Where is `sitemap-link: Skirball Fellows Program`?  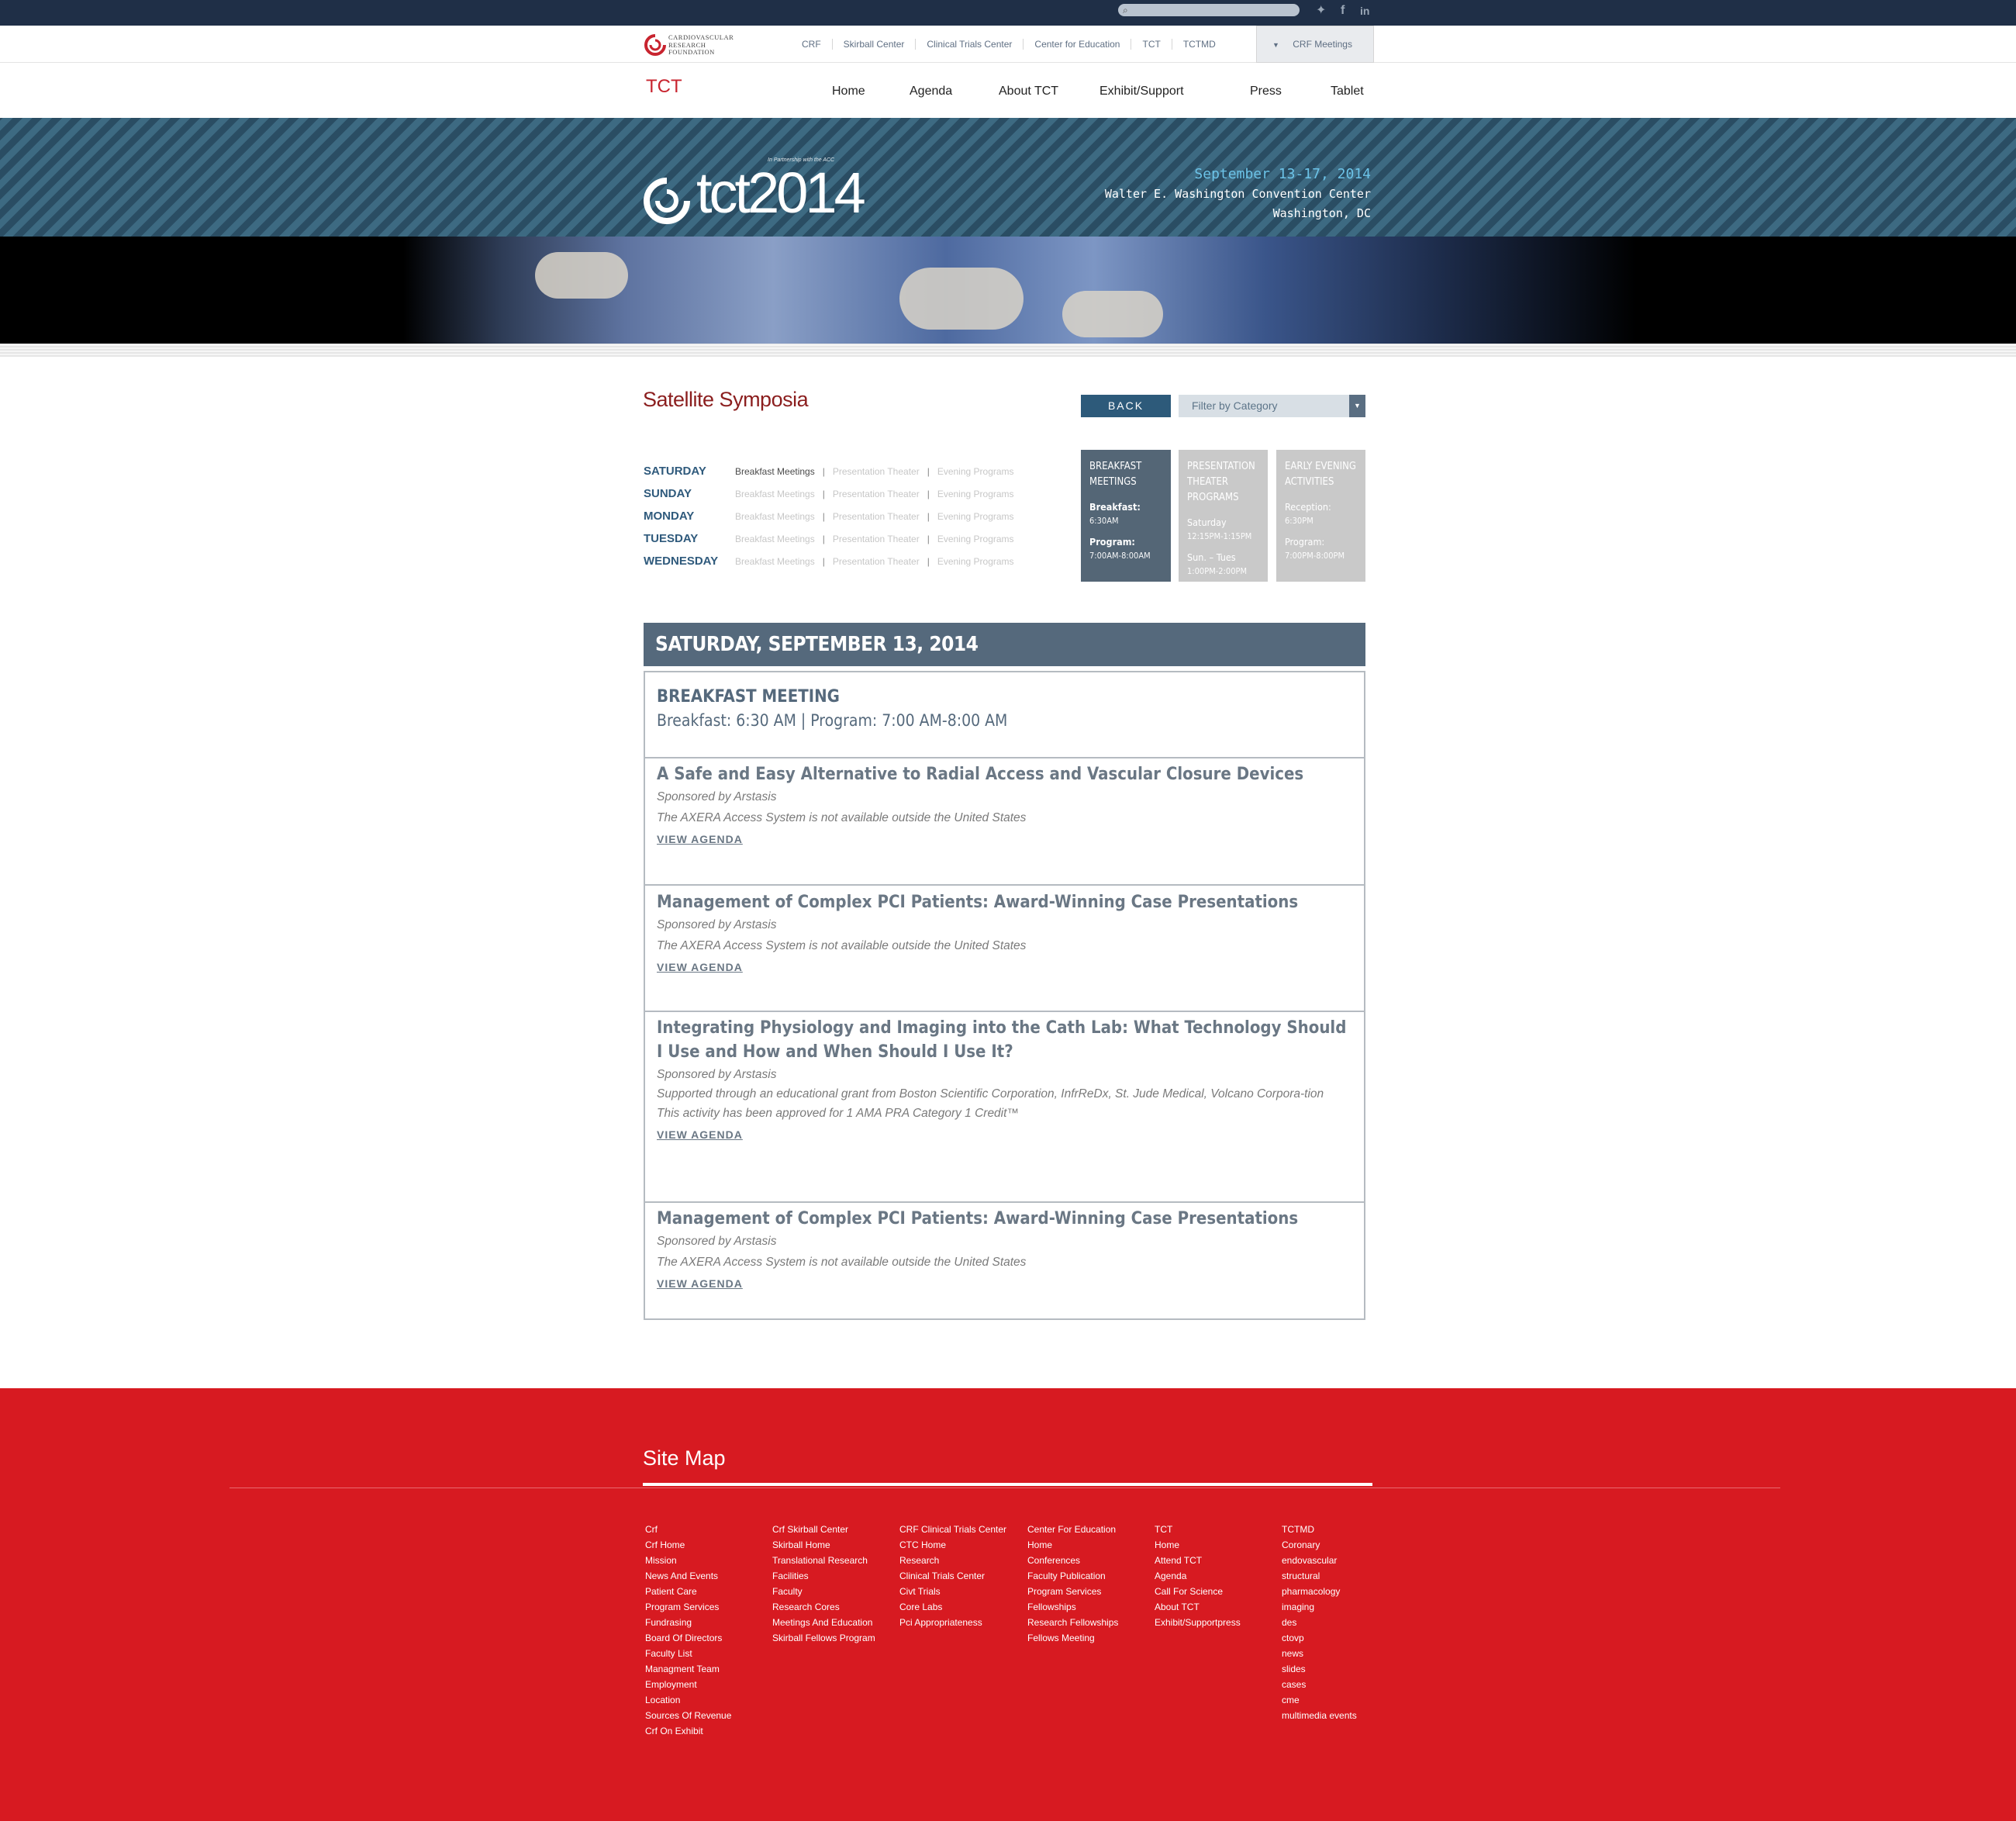
sitemap-link: Skirball Fellows Program is located at coordinates (823, 1638).